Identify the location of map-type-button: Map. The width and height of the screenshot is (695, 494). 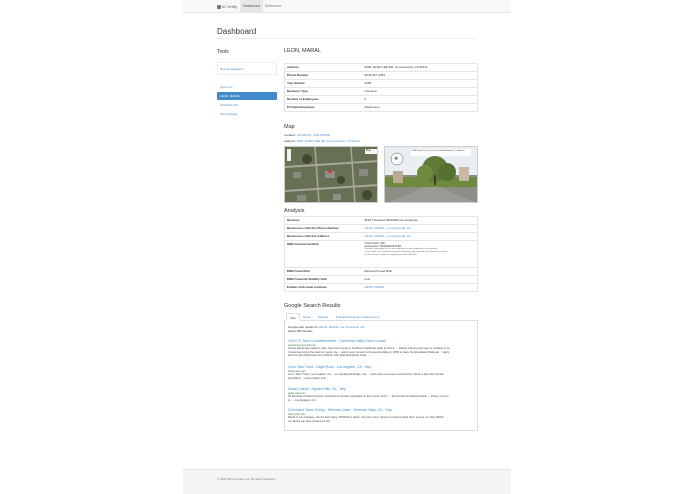
(368, 150).